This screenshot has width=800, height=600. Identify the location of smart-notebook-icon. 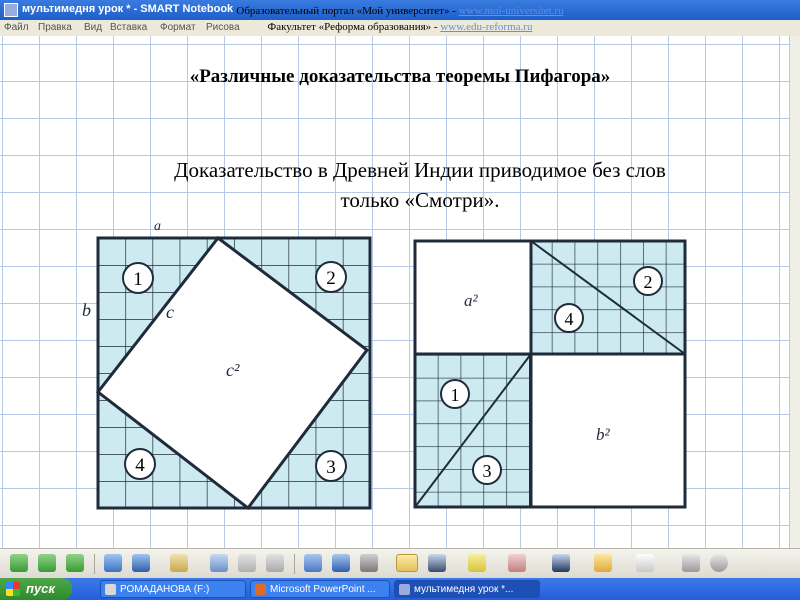
(404, 589).